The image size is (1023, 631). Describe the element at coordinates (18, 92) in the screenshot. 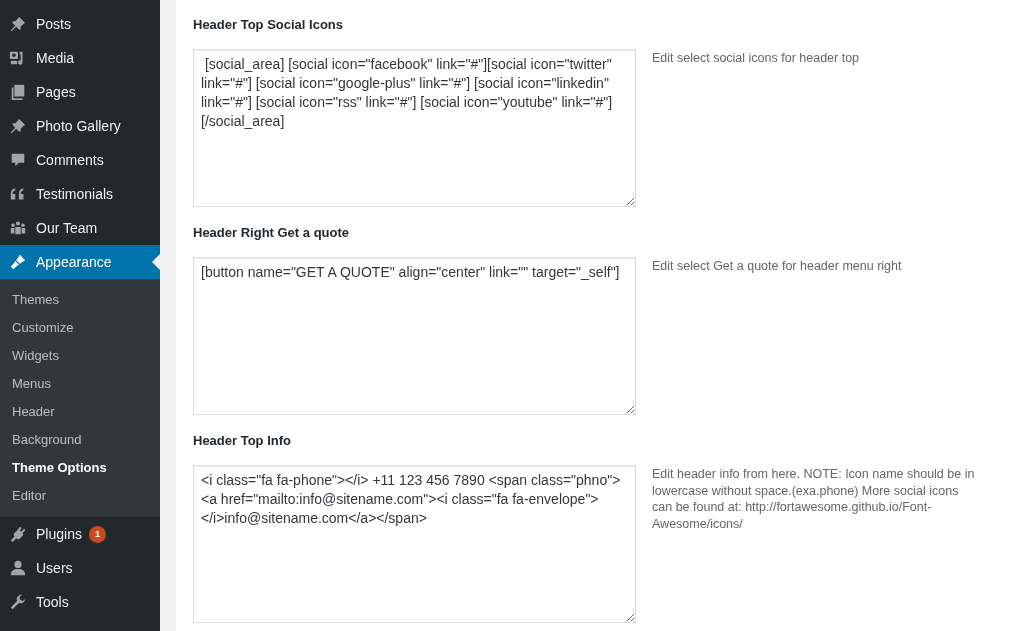

I see `pages-icon` at that location.